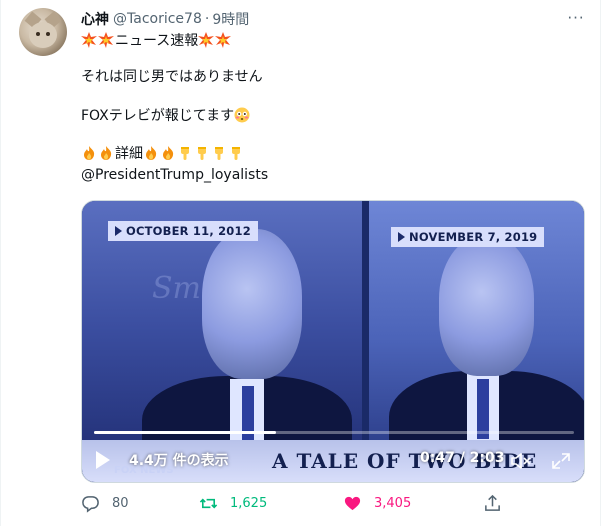 This screenshot has height=526, width=601. What do you see at coordinates (157, 19) in the screenshot?
I see `user-handle: @Tacorice78` at bounding box center [157, 19].